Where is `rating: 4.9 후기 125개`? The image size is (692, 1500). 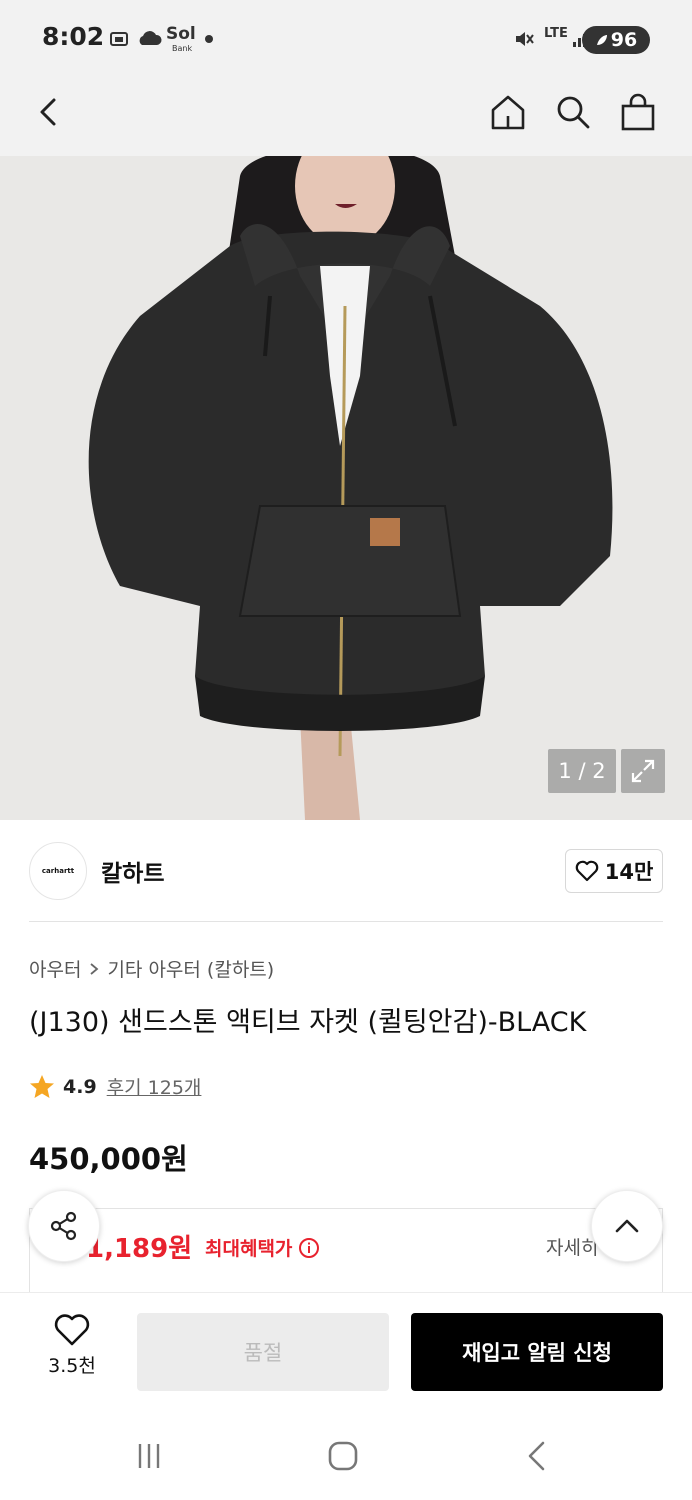 rating: 4.9 후기 125개 is located at coordinates (115, 1086).